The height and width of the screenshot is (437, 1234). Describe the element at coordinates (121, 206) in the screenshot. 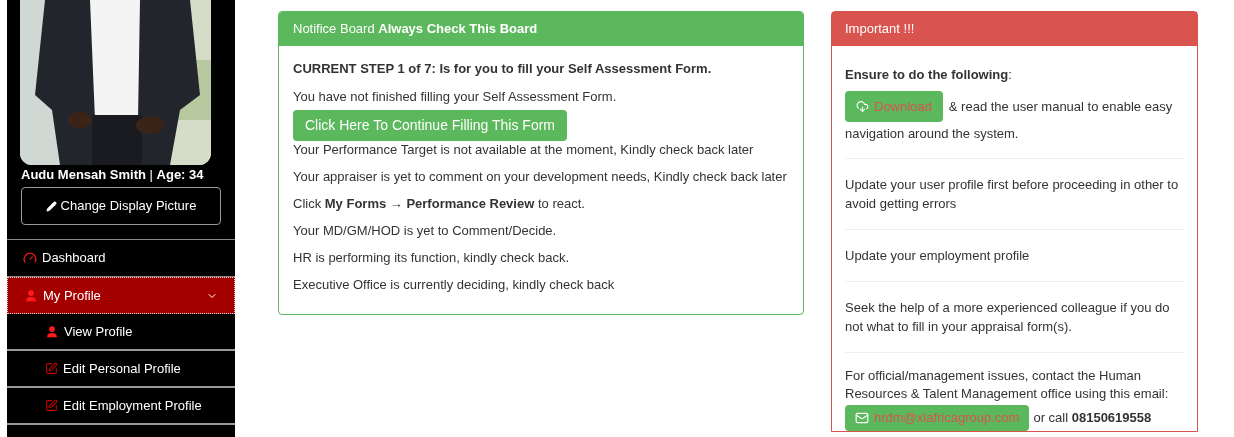

I see `change-picture-button: Change Display Picture` at that location.